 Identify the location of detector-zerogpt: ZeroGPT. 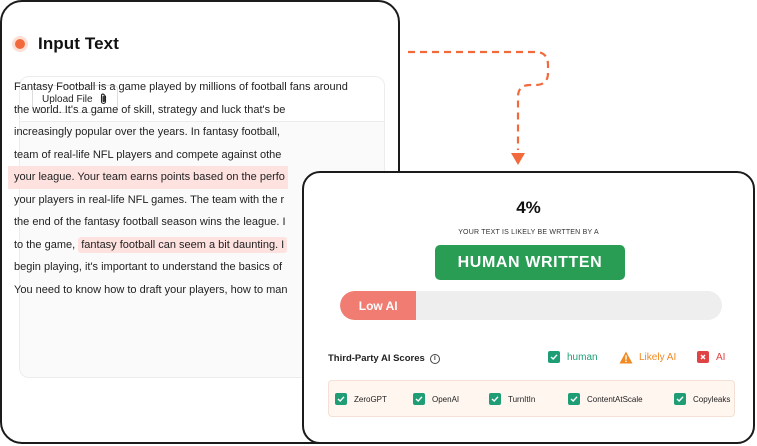
(361, 399).